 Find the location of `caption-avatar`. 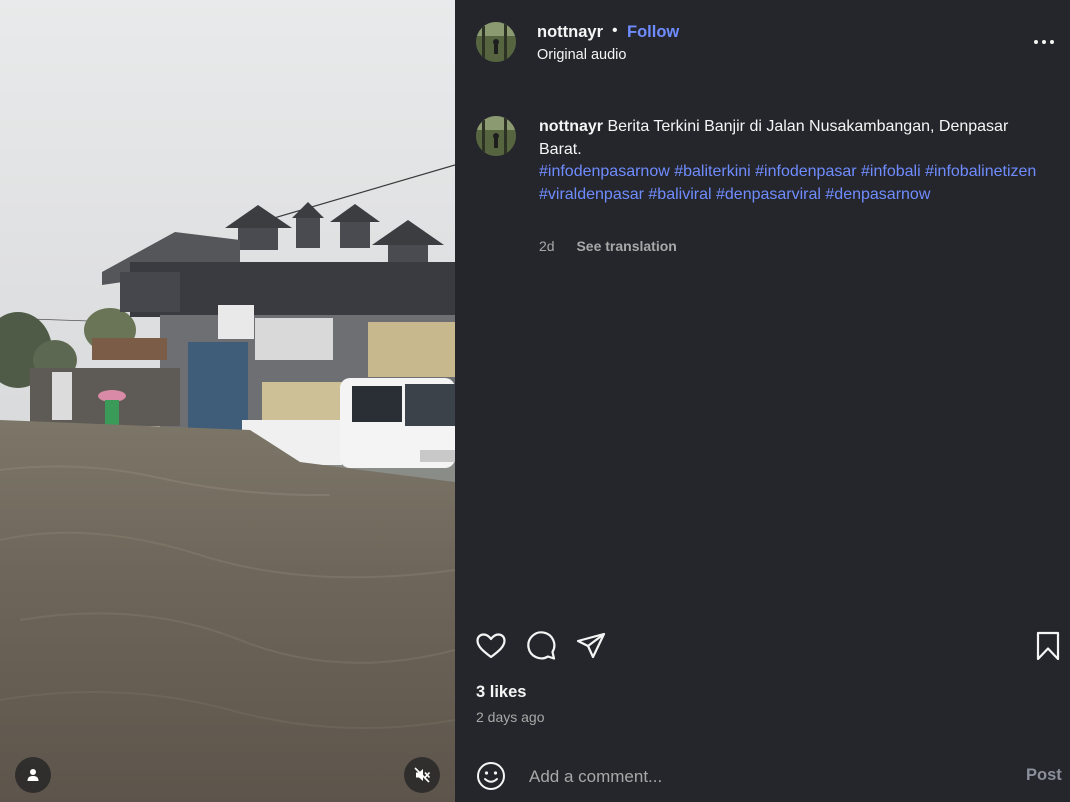

caption-avatar is located at coordinates (496, 136).